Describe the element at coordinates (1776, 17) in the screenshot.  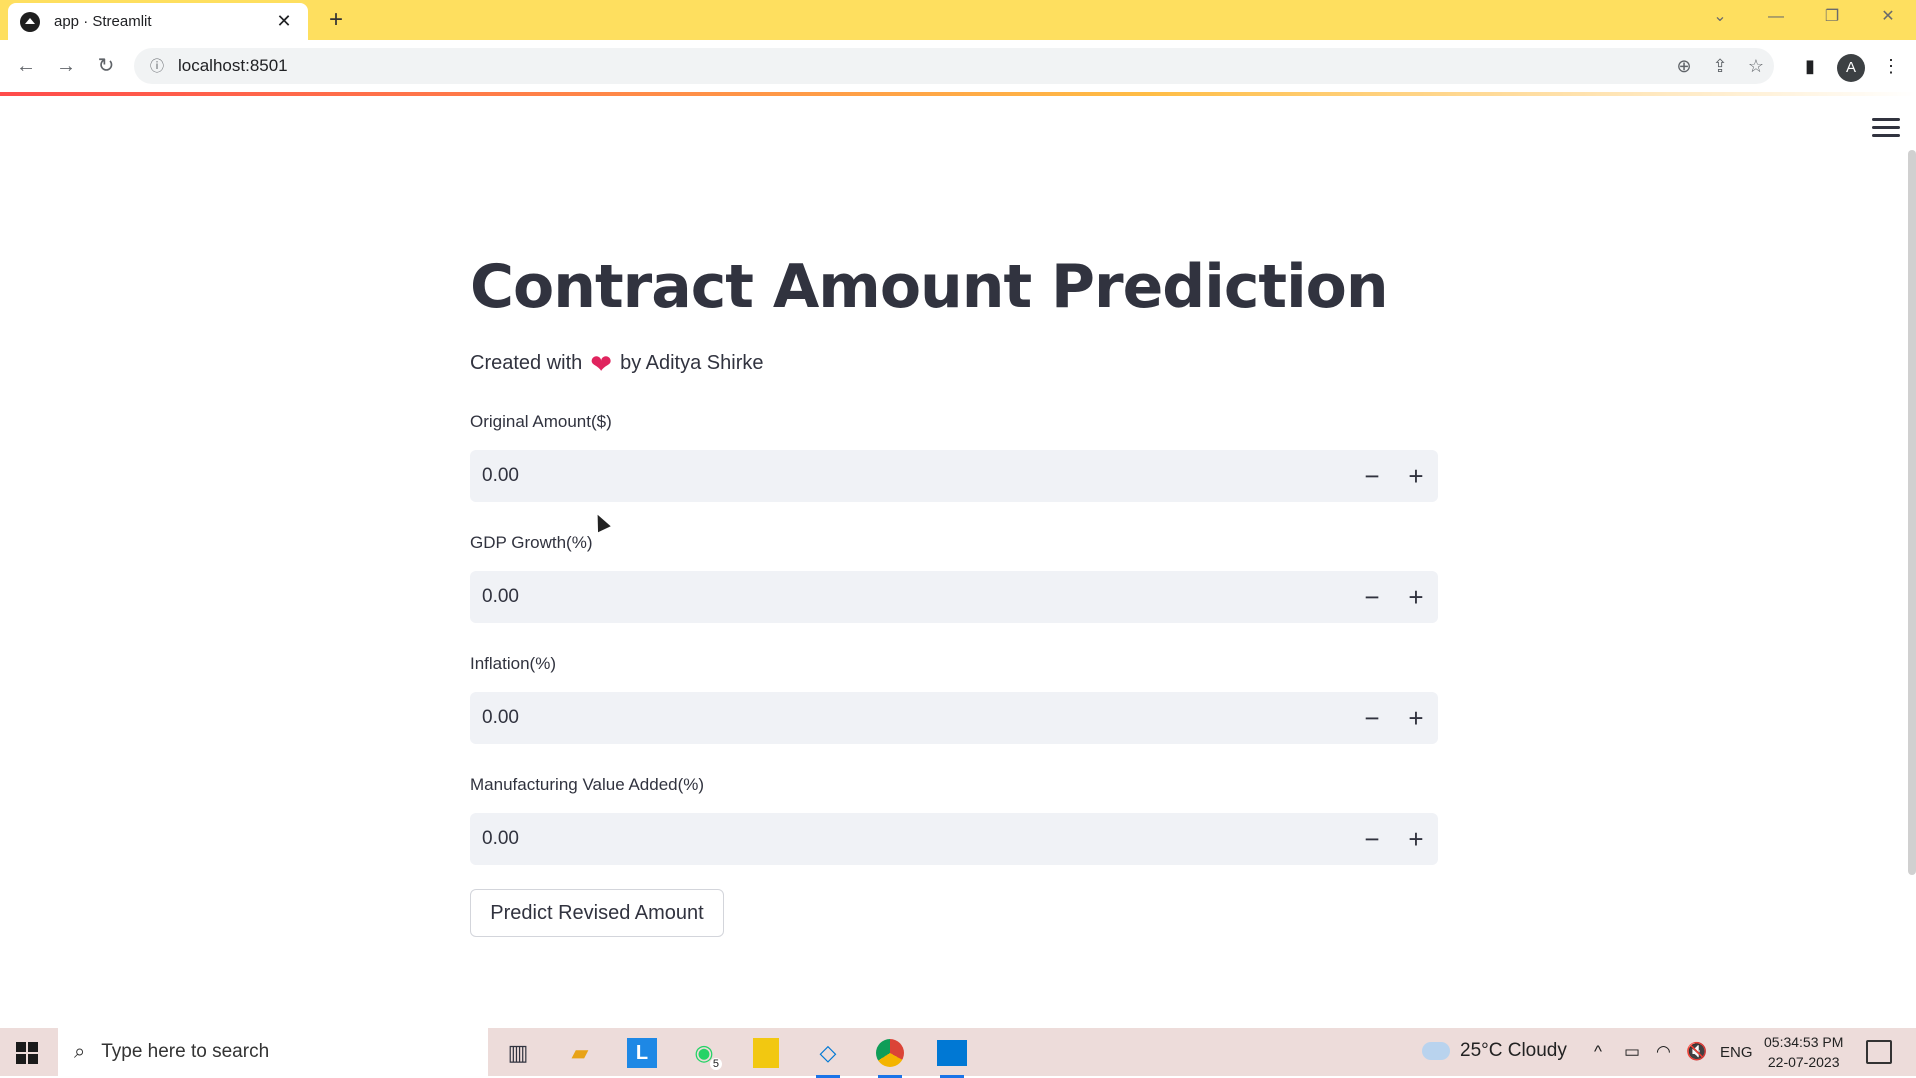
I see `minimize-icon: —` at that location.